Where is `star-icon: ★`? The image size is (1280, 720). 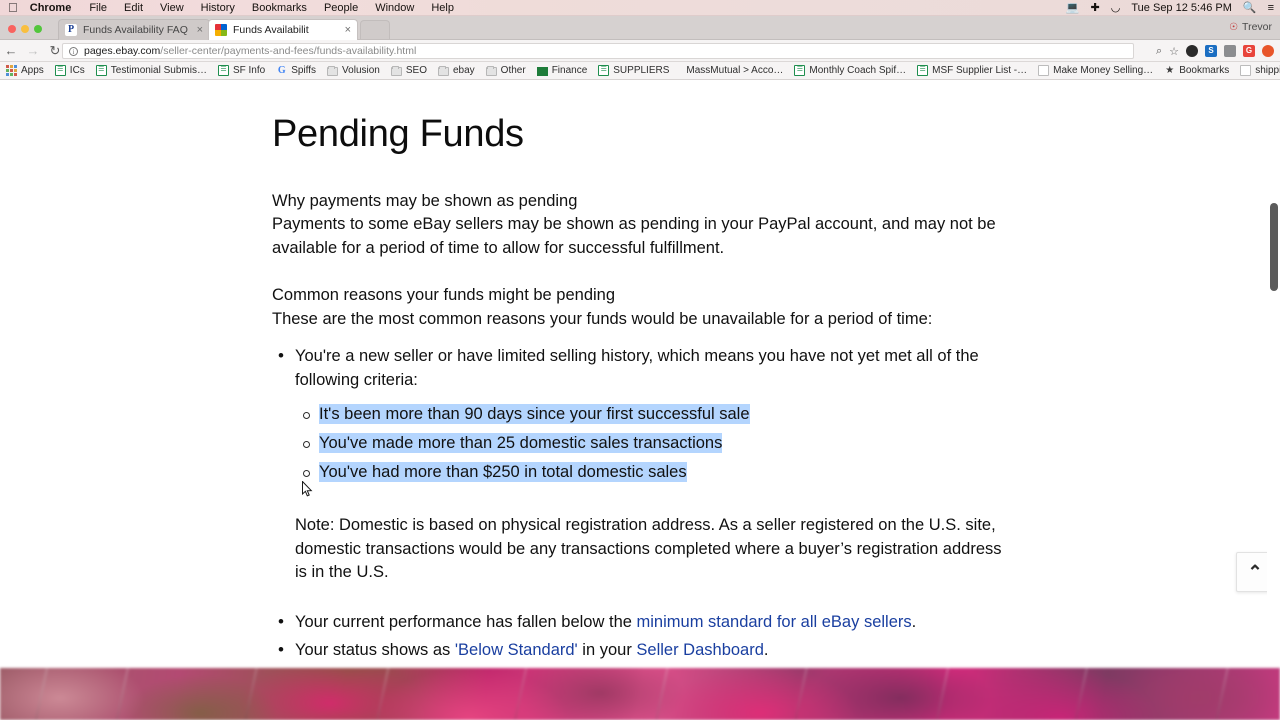 star-icon: ★ is located at coordinates (1170, 70).